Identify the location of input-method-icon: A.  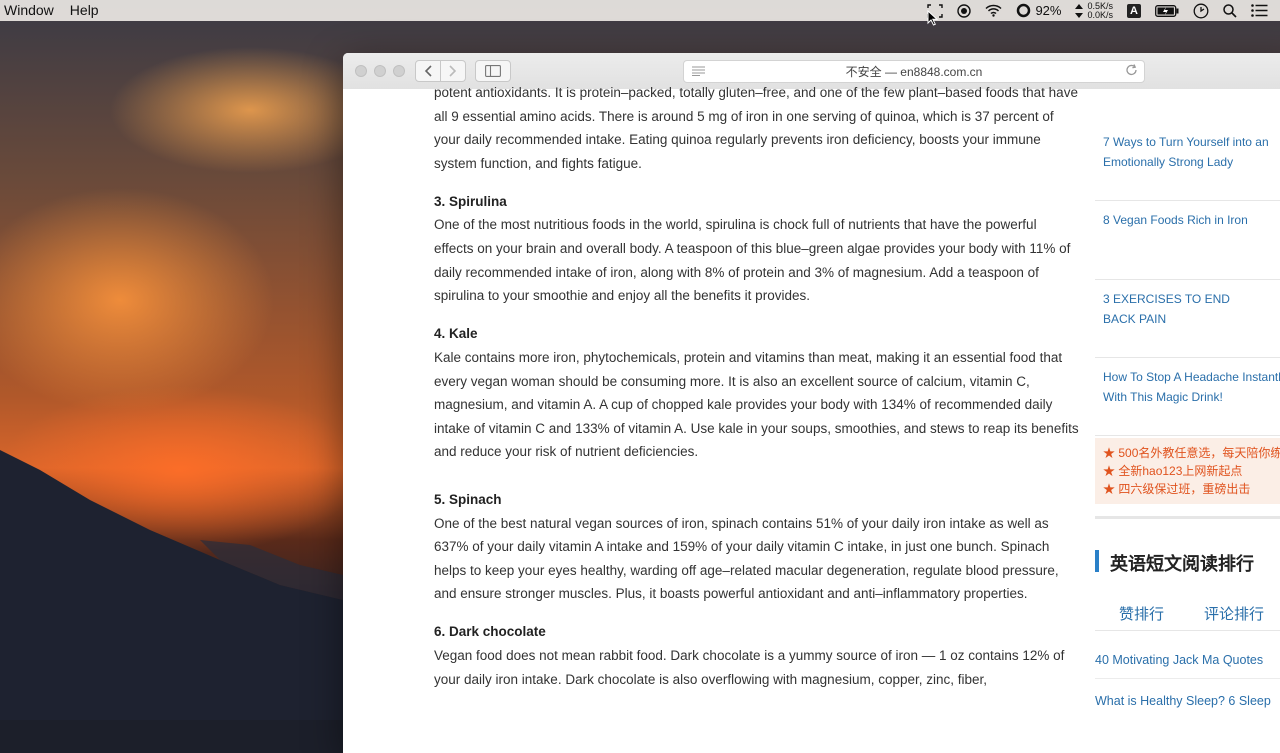
(1134, 10).